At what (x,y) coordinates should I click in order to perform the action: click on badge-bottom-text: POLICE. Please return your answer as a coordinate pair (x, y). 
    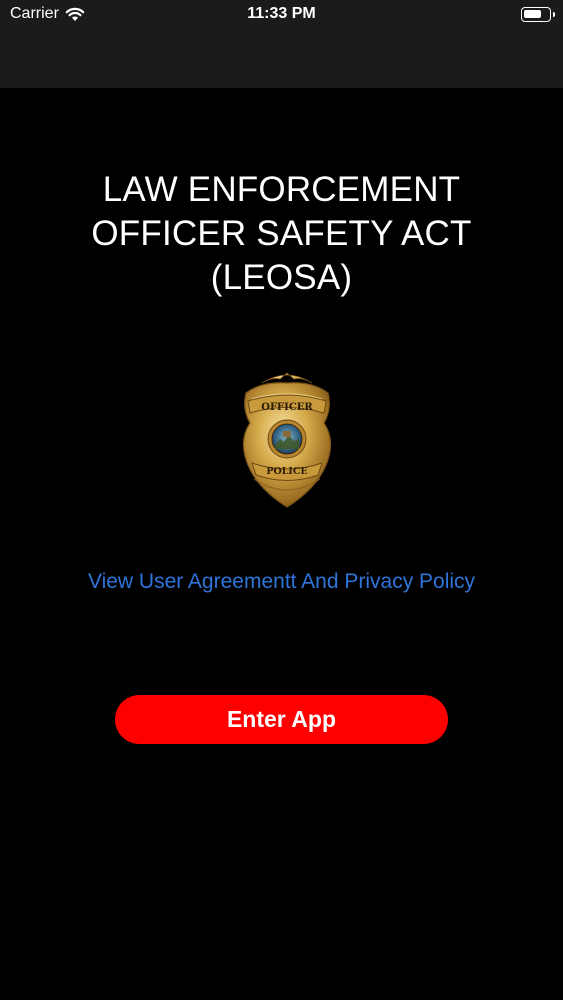
    Looking at the image, I should click on (286, 471).